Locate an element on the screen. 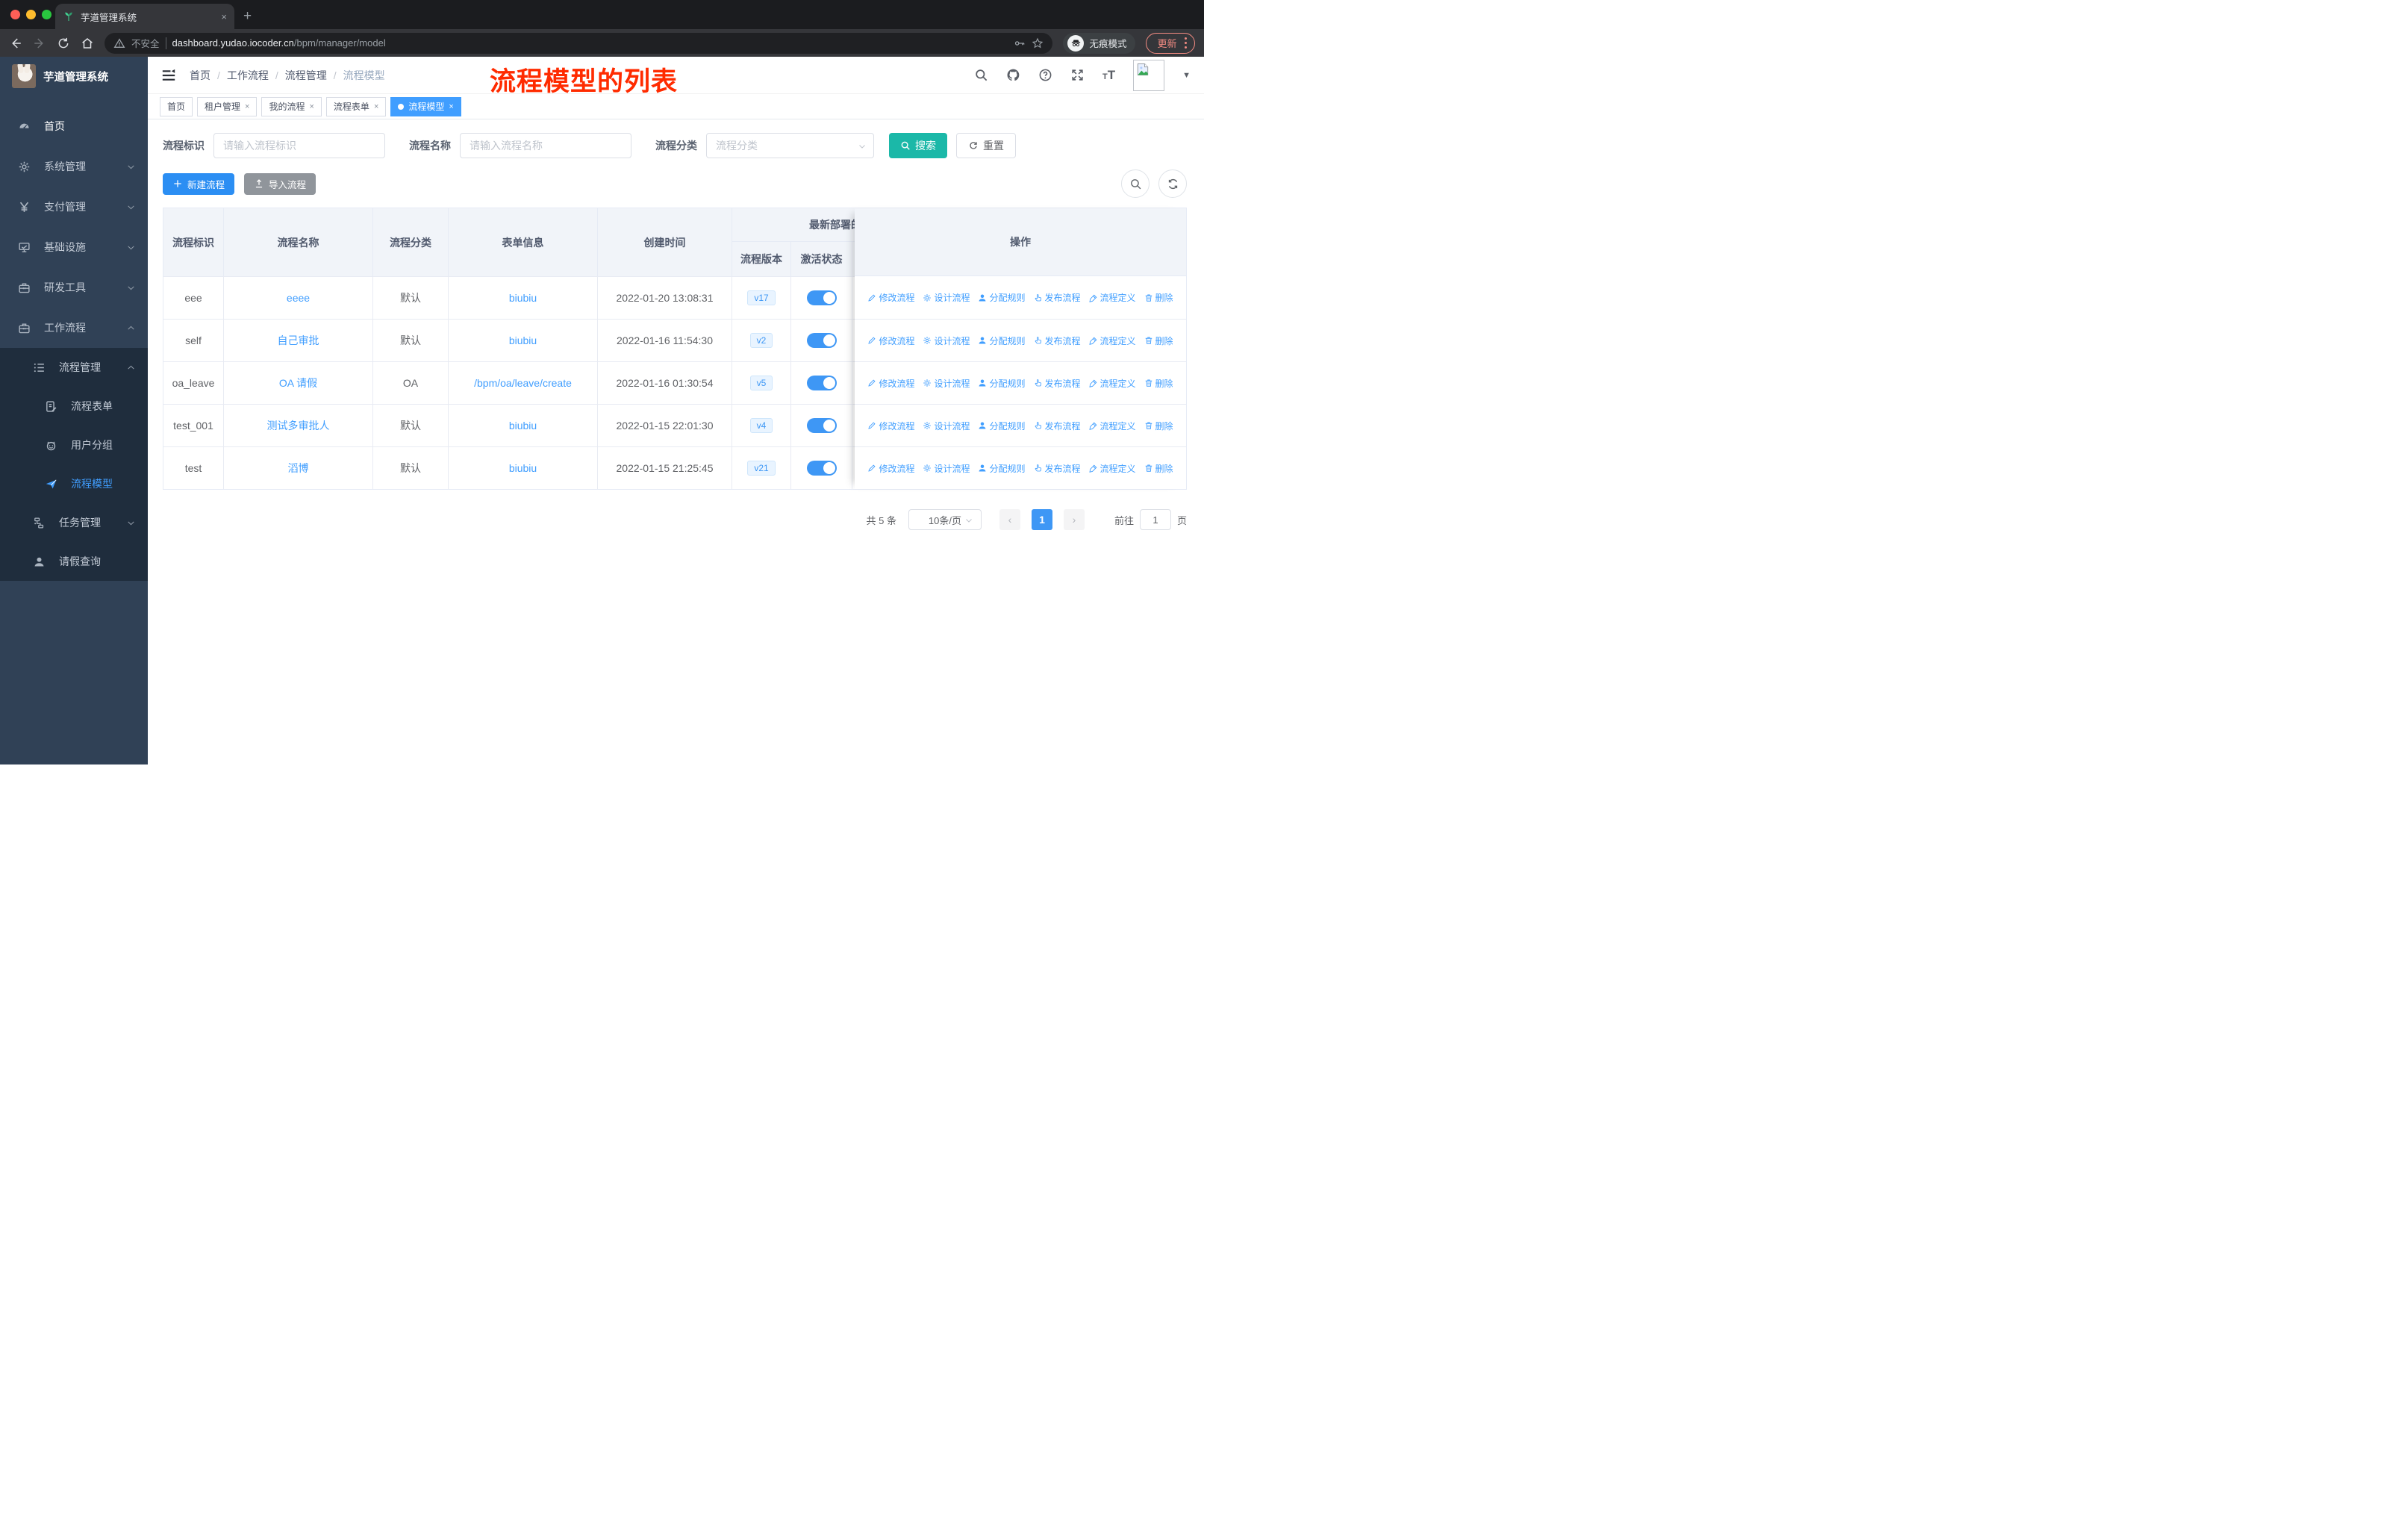 The height and width of the screenshot is (1529, 2408). view-tag-0: 首页 is located at coordinates (176, 106).